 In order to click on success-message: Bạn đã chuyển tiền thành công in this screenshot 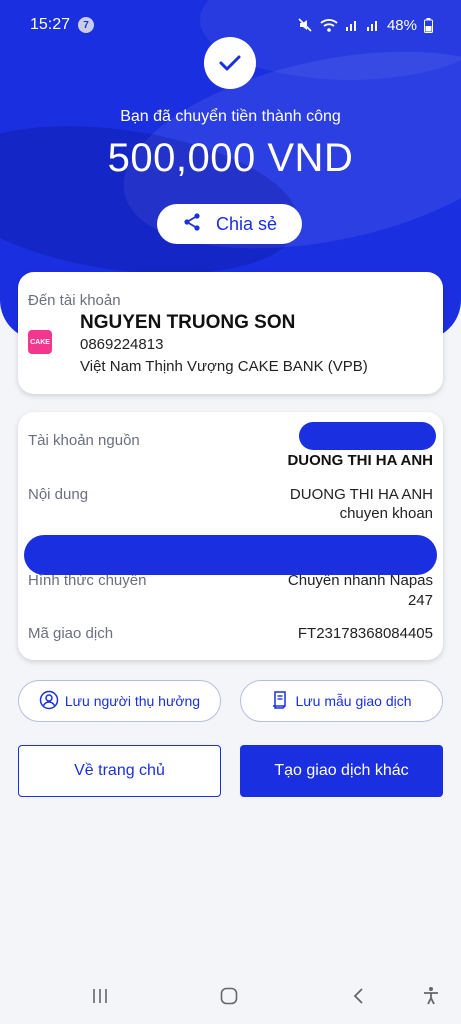, I will do `click(230, 116)`.